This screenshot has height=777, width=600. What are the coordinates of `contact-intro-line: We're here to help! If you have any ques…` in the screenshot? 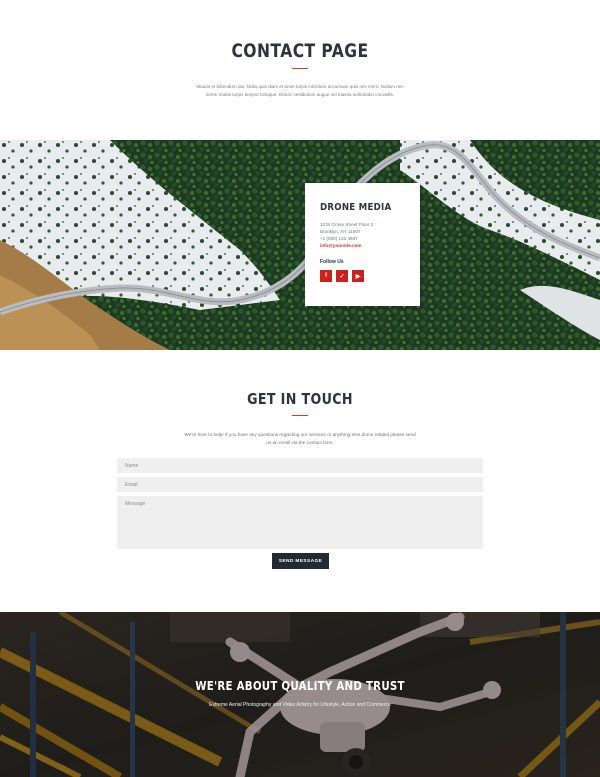 It's located at (300, 434).